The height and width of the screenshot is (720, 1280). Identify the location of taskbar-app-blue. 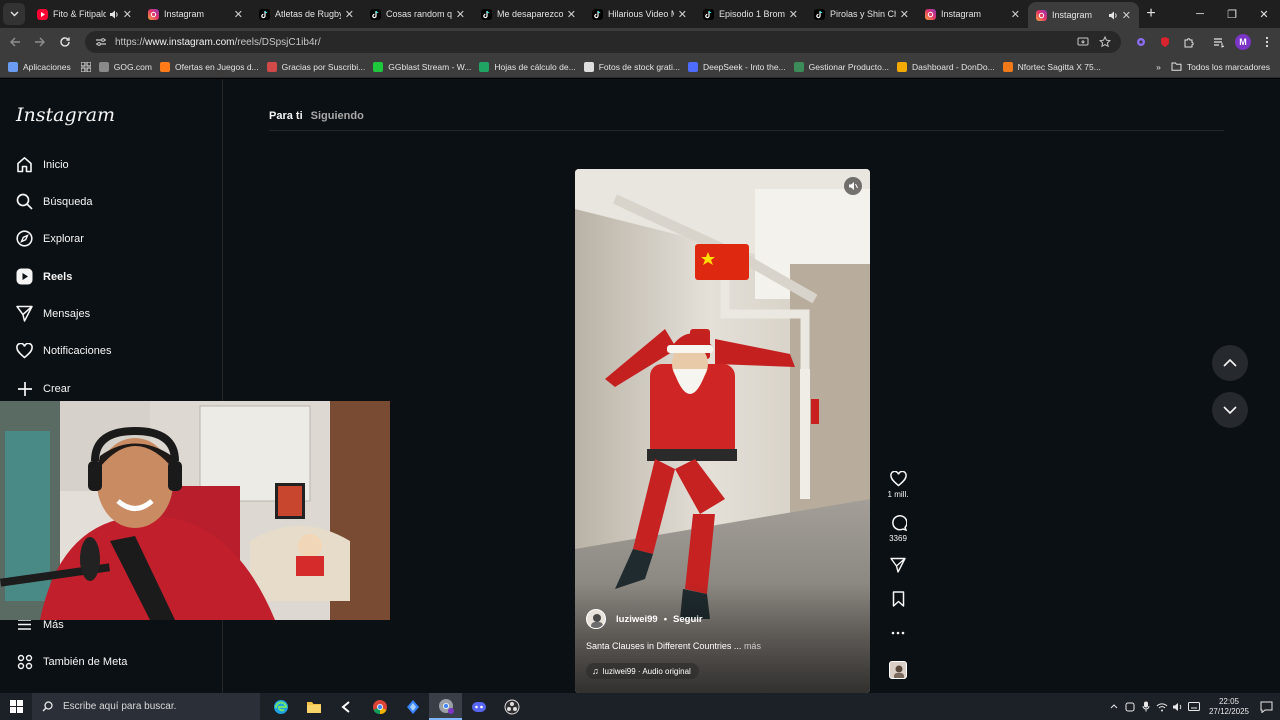
(412, 706).